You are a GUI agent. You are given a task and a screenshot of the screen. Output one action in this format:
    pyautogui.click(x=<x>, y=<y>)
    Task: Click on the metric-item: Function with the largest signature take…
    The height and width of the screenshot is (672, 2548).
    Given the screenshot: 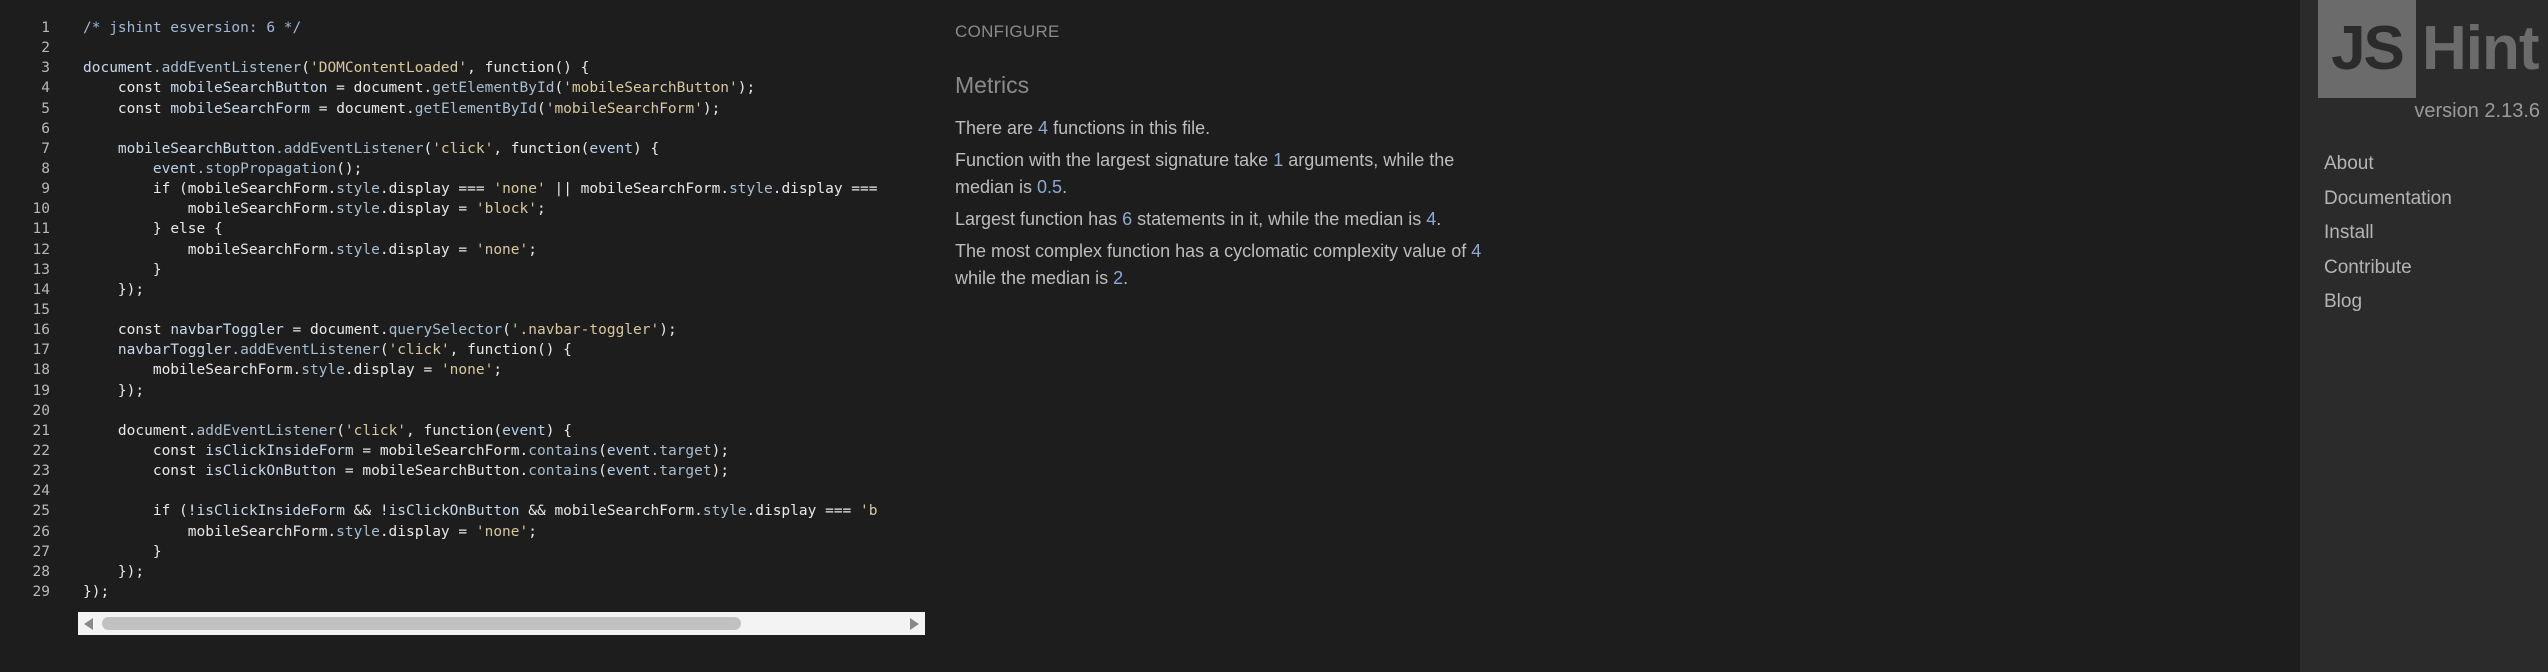 What is the action you would take?
    pyautogui.click(x=1225, y=174)
    